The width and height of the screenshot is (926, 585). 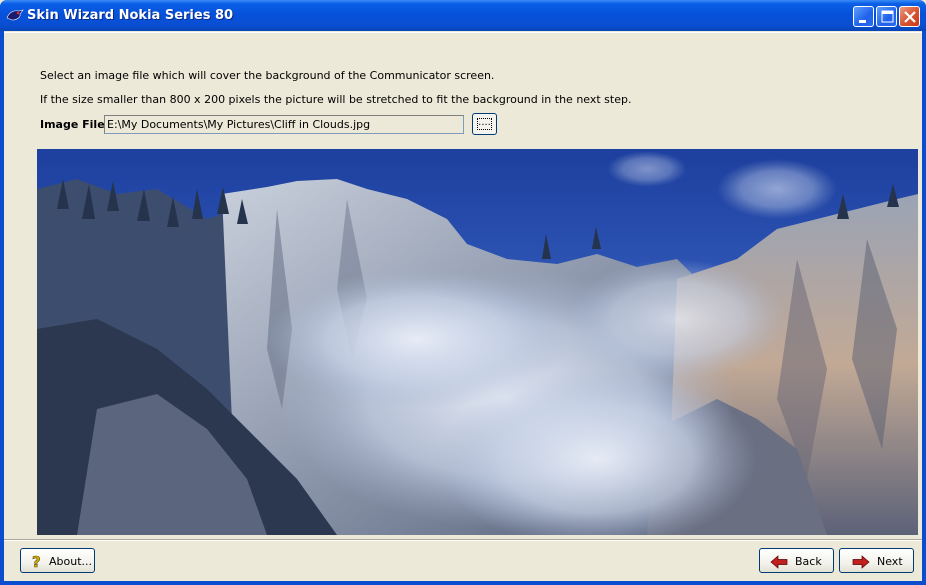 What do you see at coordinates (890, 561) in the screenshot?
I see `next-button-label: Next` at bounding box center [890, 561].